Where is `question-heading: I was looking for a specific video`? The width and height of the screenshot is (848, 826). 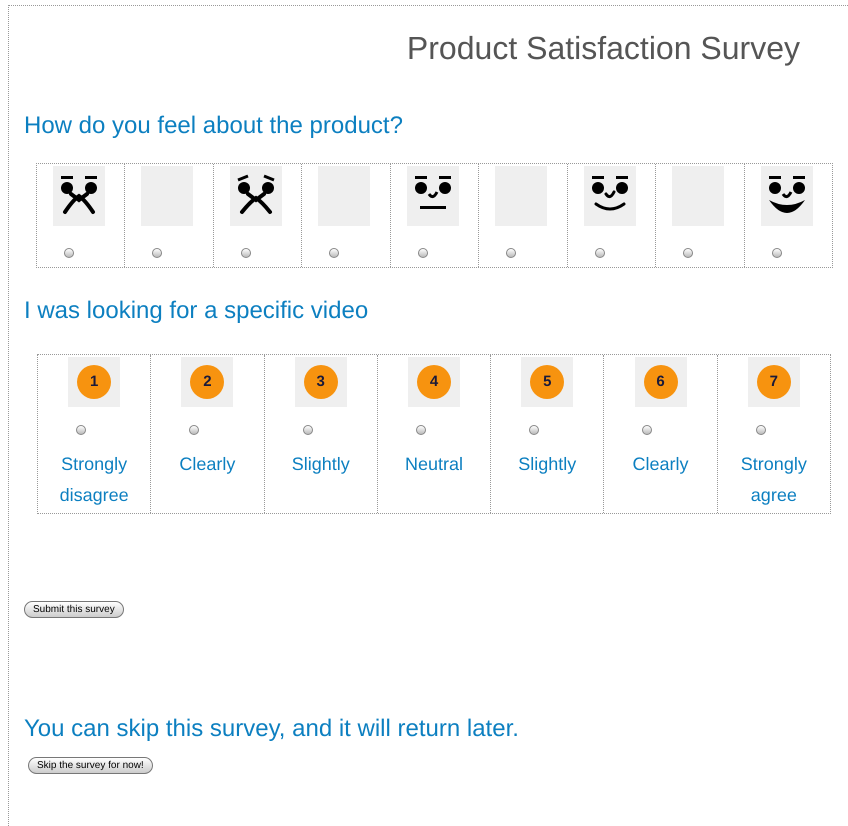 question-heading: I was looking for a specific video is located at coordinates (197, 311).